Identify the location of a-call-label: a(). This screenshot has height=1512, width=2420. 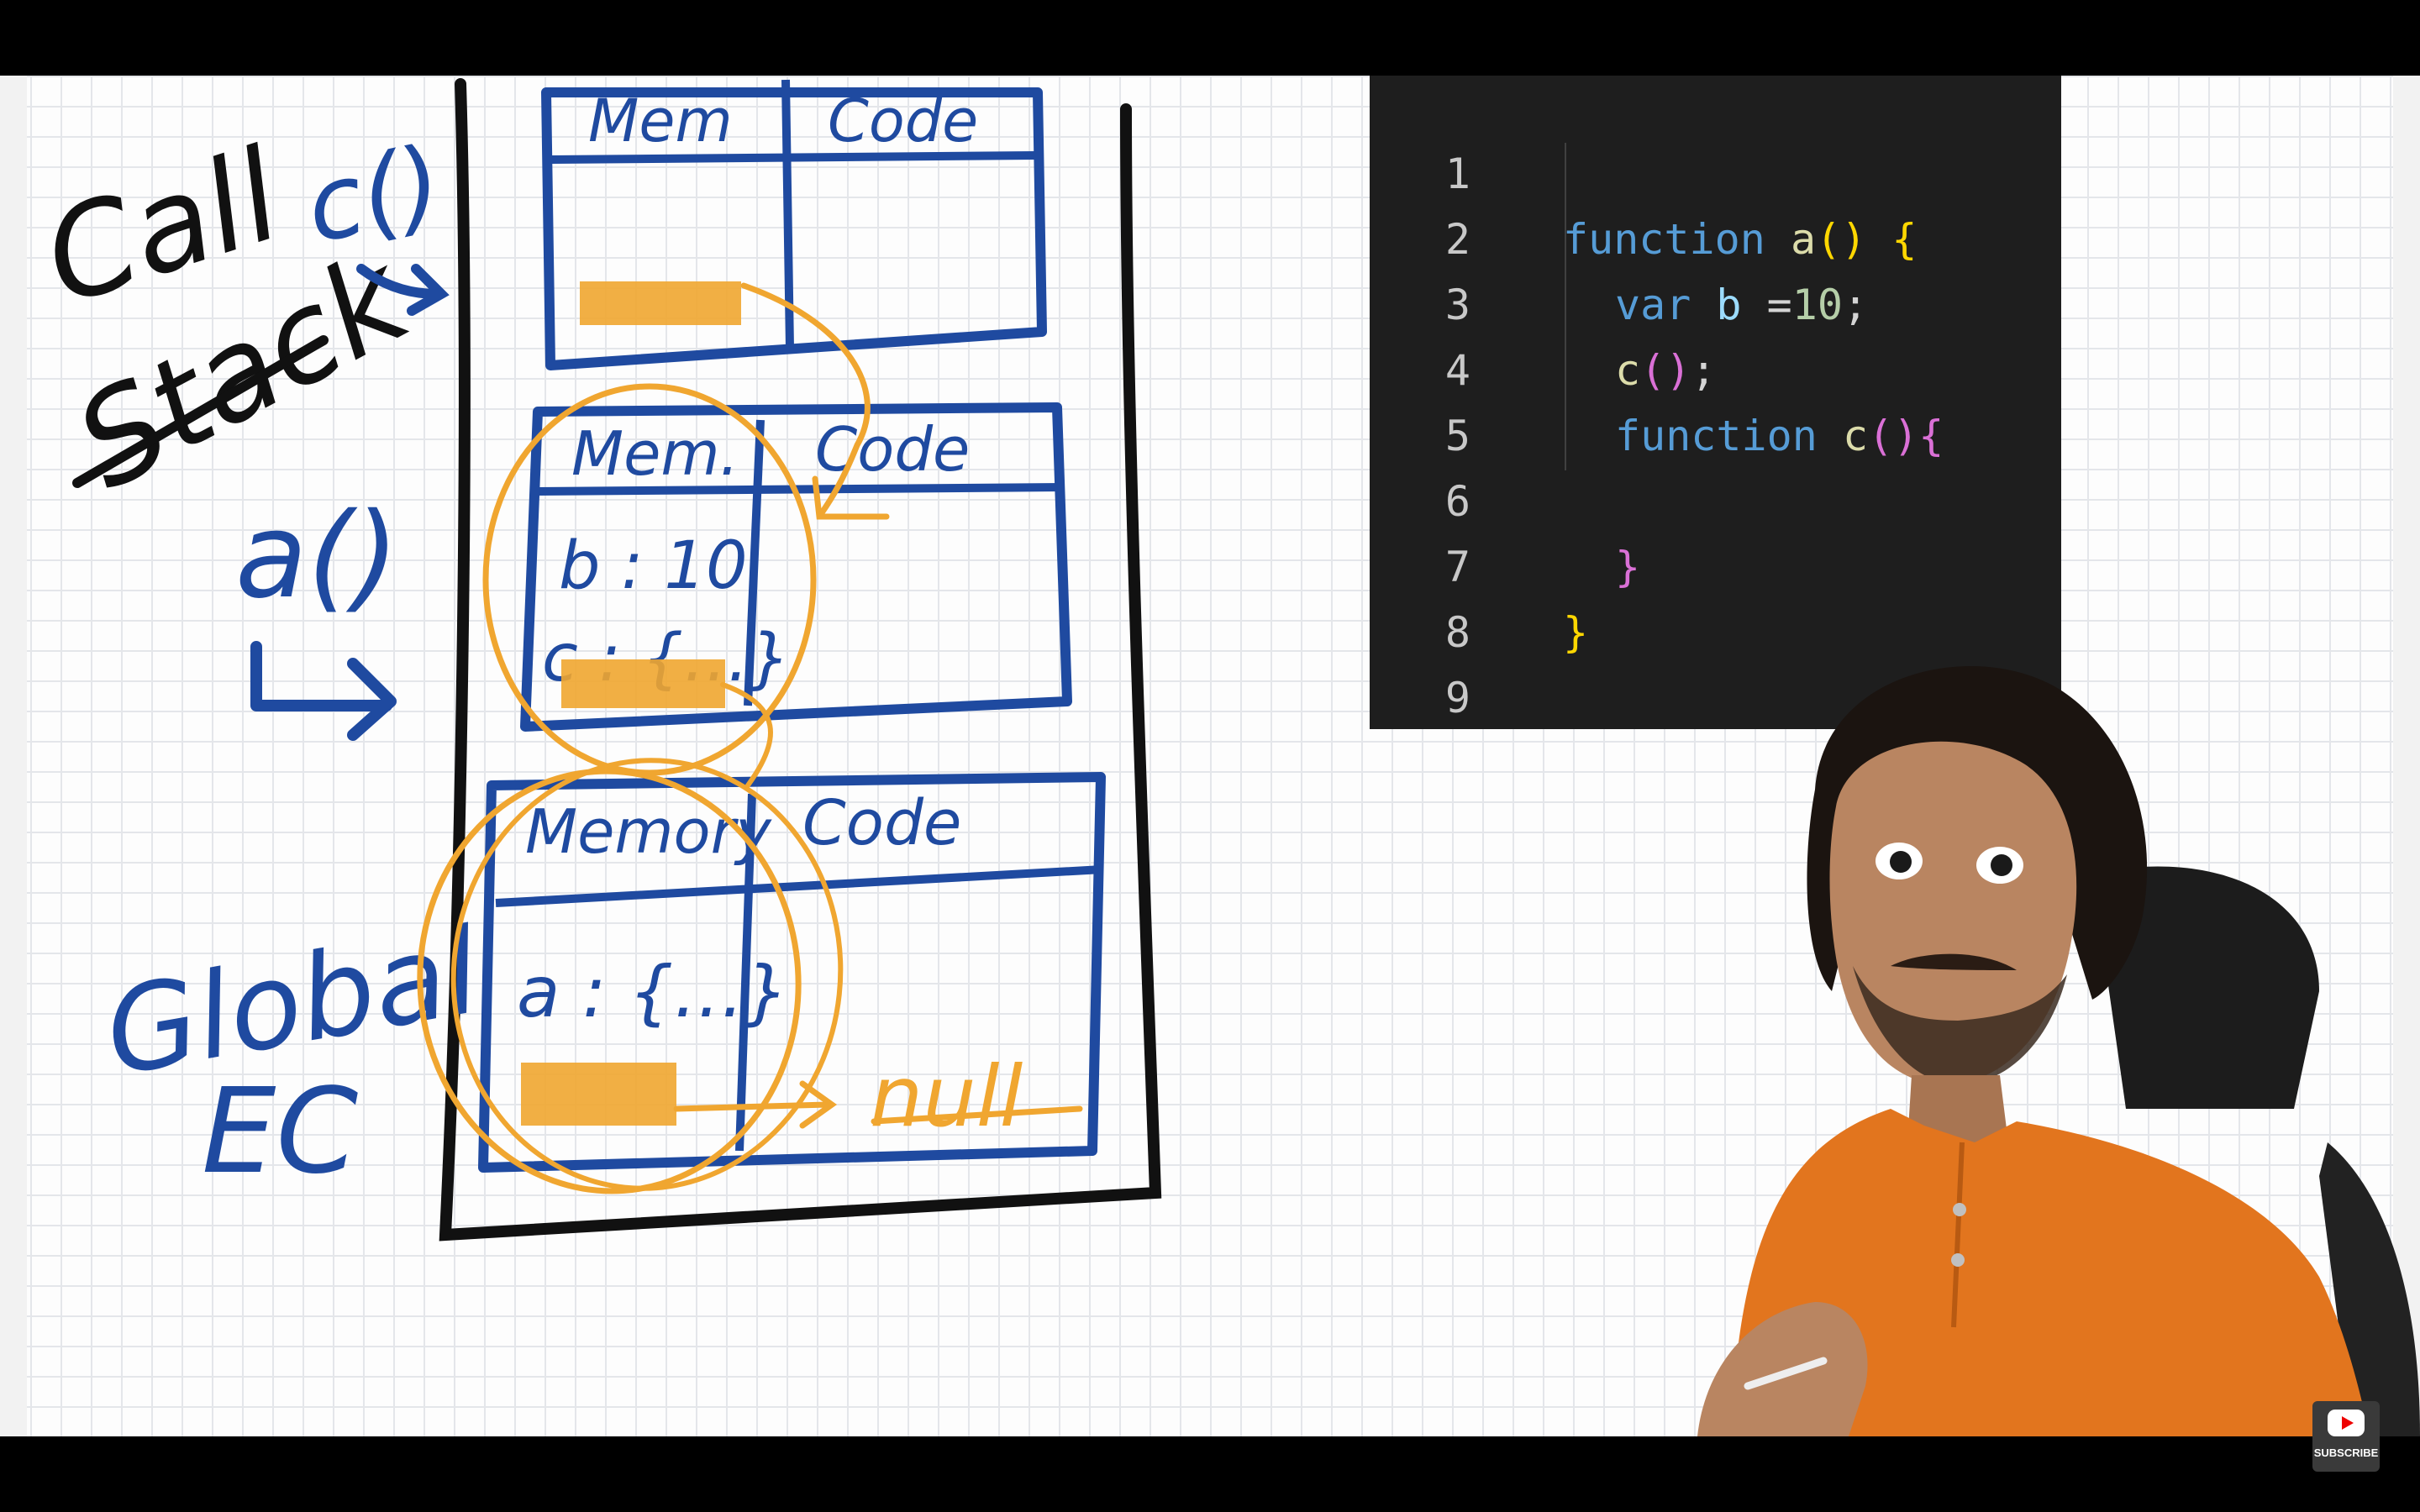
(317, 556).